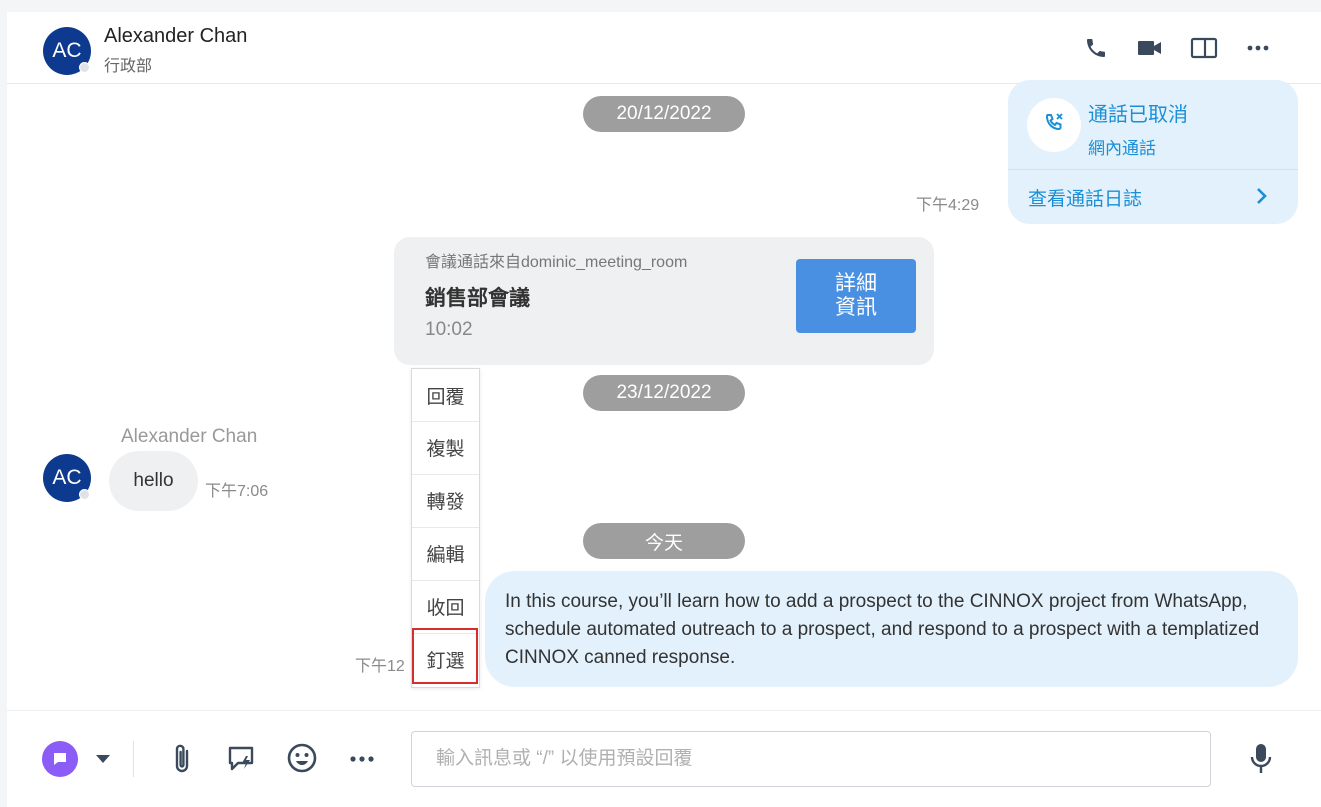  What do you see at coordinates (1096, 48) in the screenshot?
I see `phone-icon` at bounding box center [1096, 48].